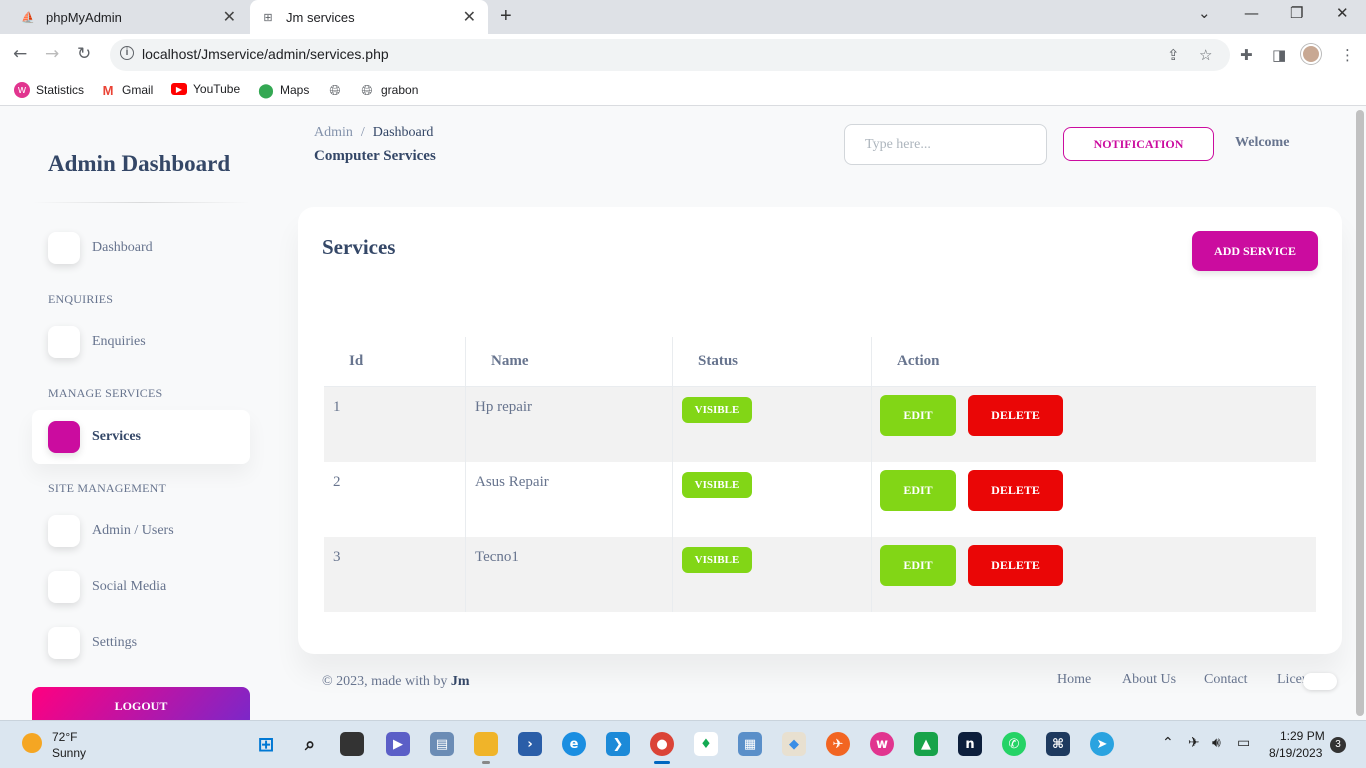  Describe the element at coordinates (396, 682) in the screenshot. I see `footer-copyright: © 2023, made with by Jm` at that location.